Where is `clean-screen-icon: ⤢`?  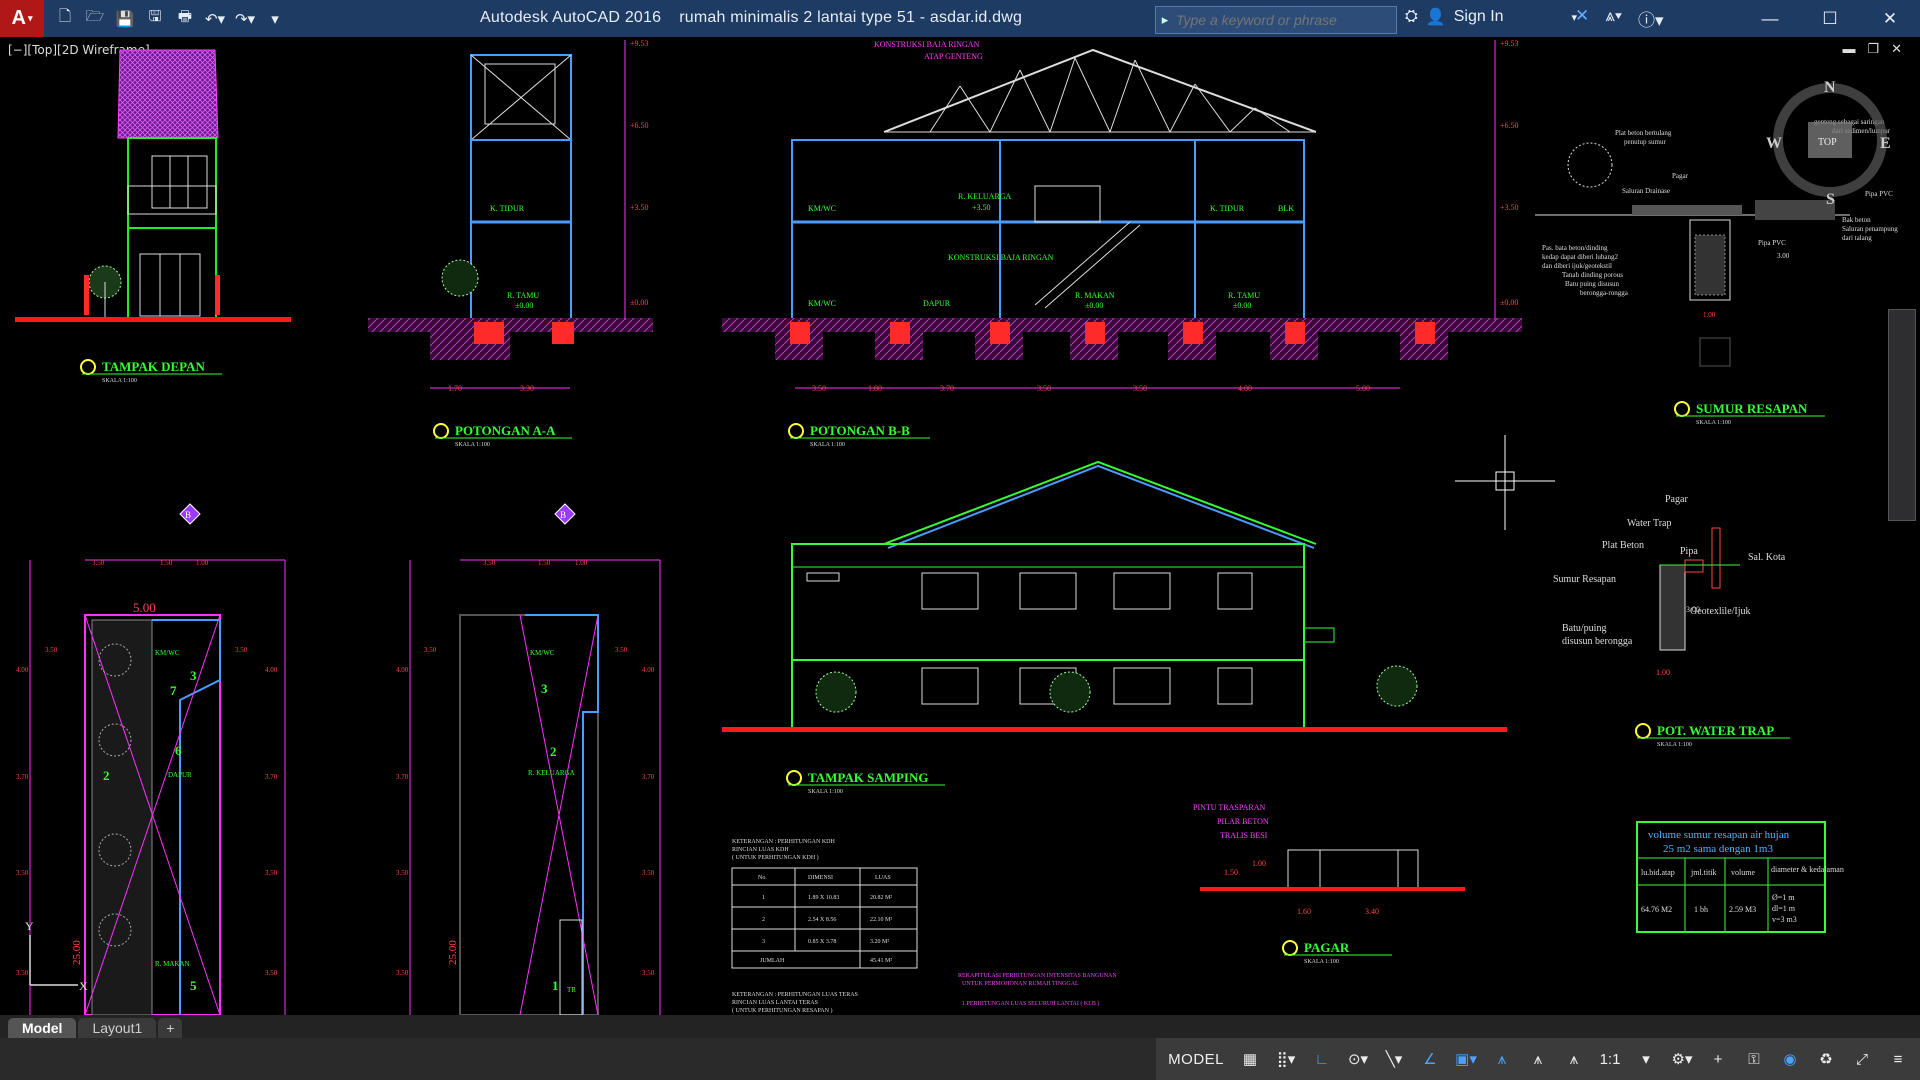
clean-screen-icon: ⤢ is located at coordinates (1862, 1059).